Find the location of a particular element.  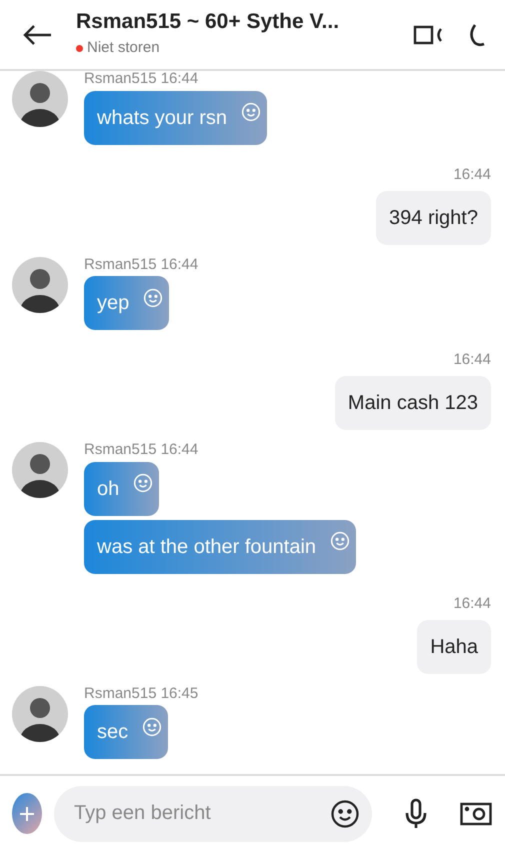

back-button is located at coordinates (37, 35).